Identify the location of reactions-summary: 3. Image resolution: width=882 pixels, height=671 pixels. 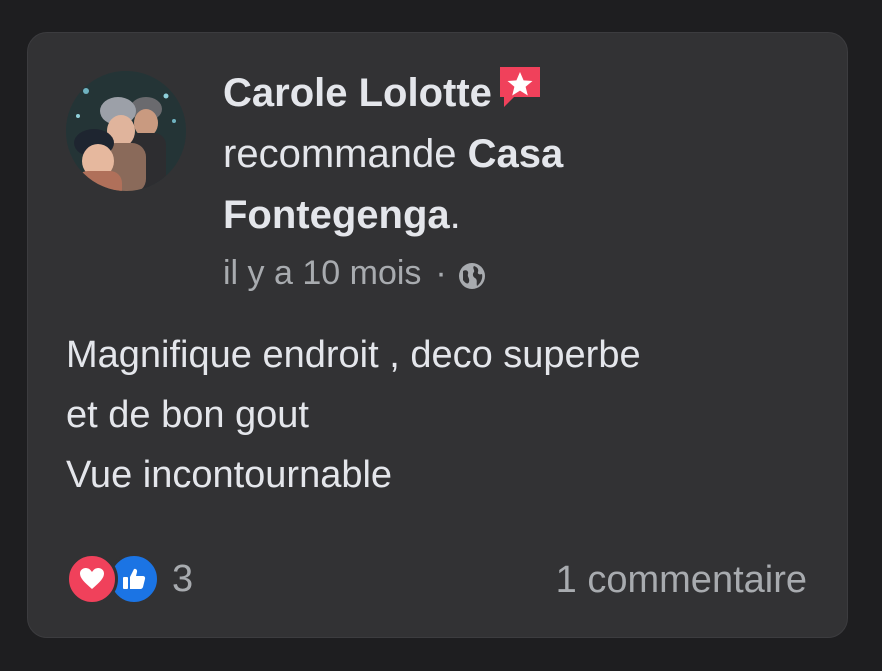
(129, 579).